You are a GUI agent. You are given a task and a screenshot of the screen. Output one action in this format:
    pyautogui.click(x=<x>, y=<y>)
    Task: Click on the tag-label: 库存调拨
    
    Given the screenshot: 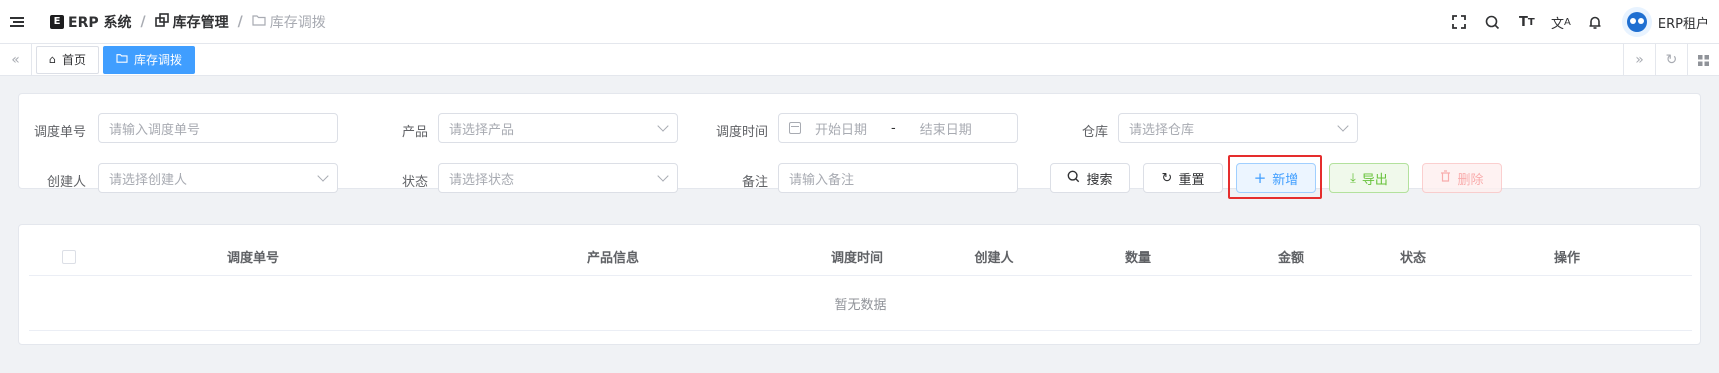 What is the action you would take?
    pyautogui.click(x=158, y=60)
    